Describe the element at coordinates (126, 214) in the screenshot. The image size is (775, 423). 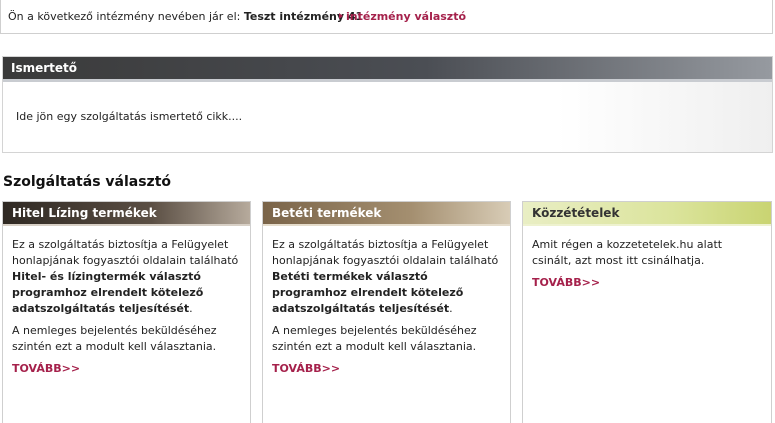
I see `card-title: Hitel Lízing termékek` at that location.